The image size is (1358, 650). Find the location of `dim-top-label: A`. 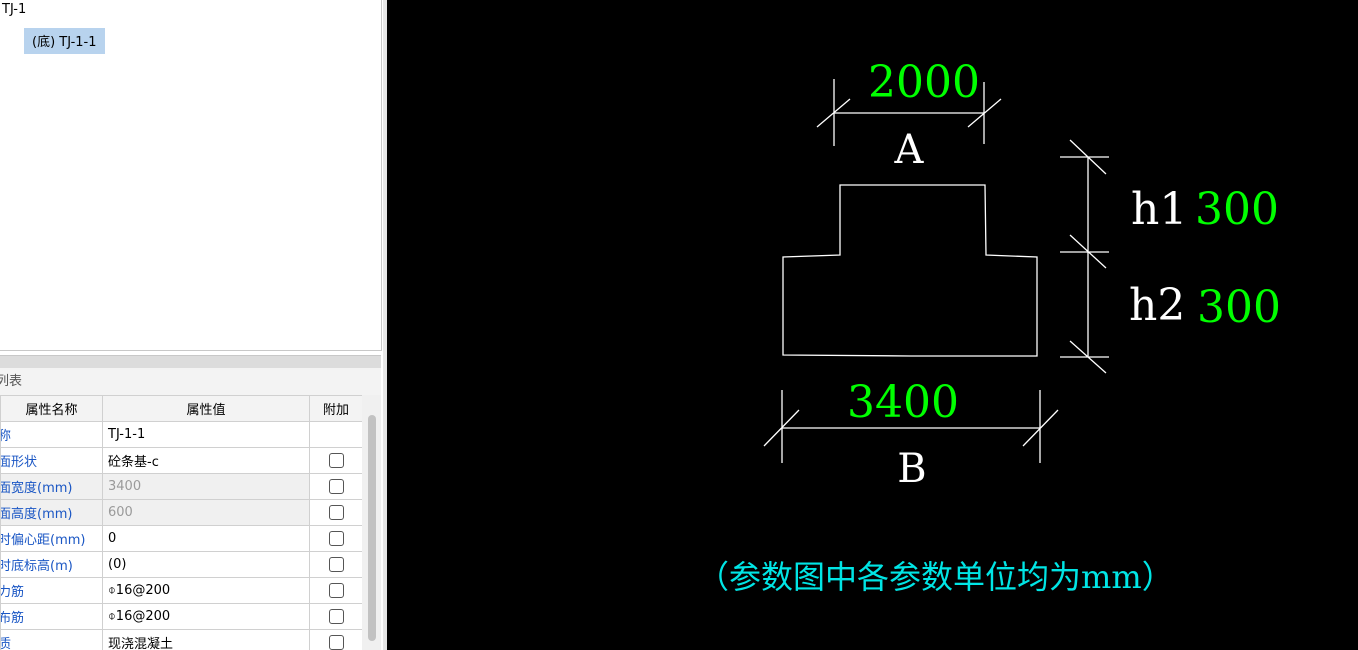

dim-top-label: A is located at coordinates (909, 150).